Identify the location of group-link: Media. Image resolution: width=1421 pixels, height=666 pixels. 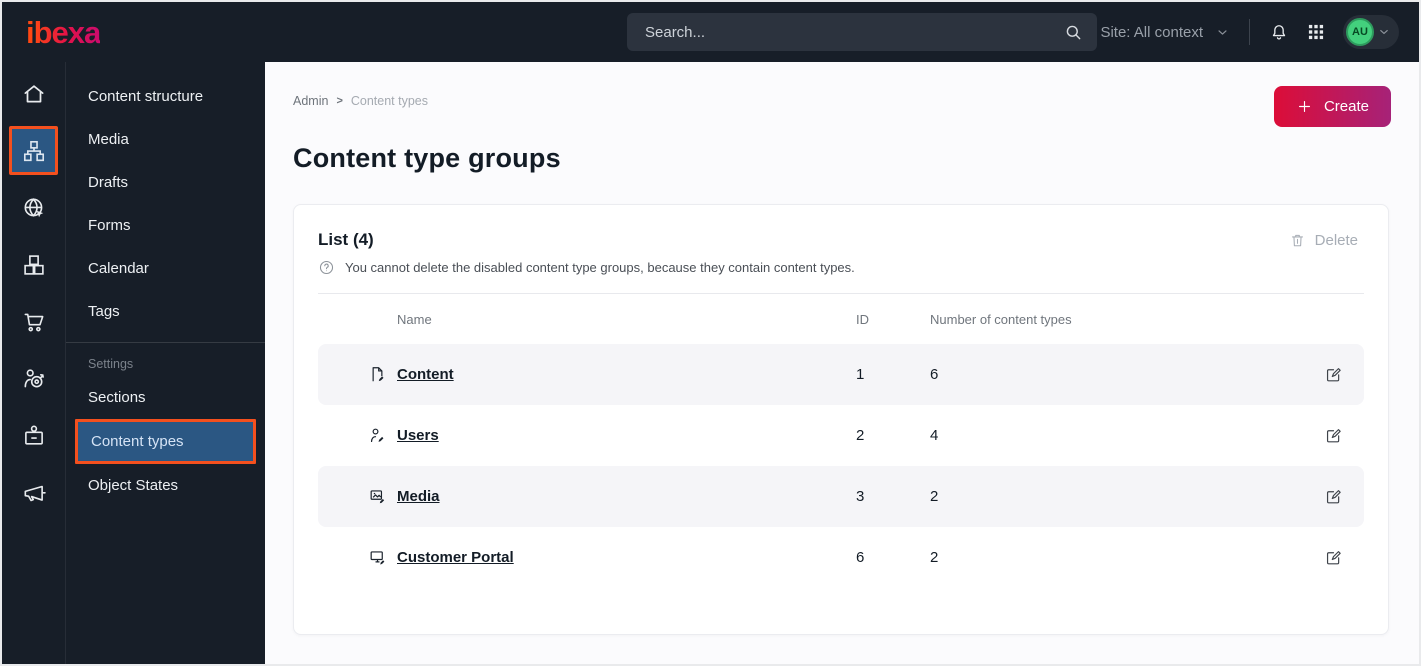
(418, 496).